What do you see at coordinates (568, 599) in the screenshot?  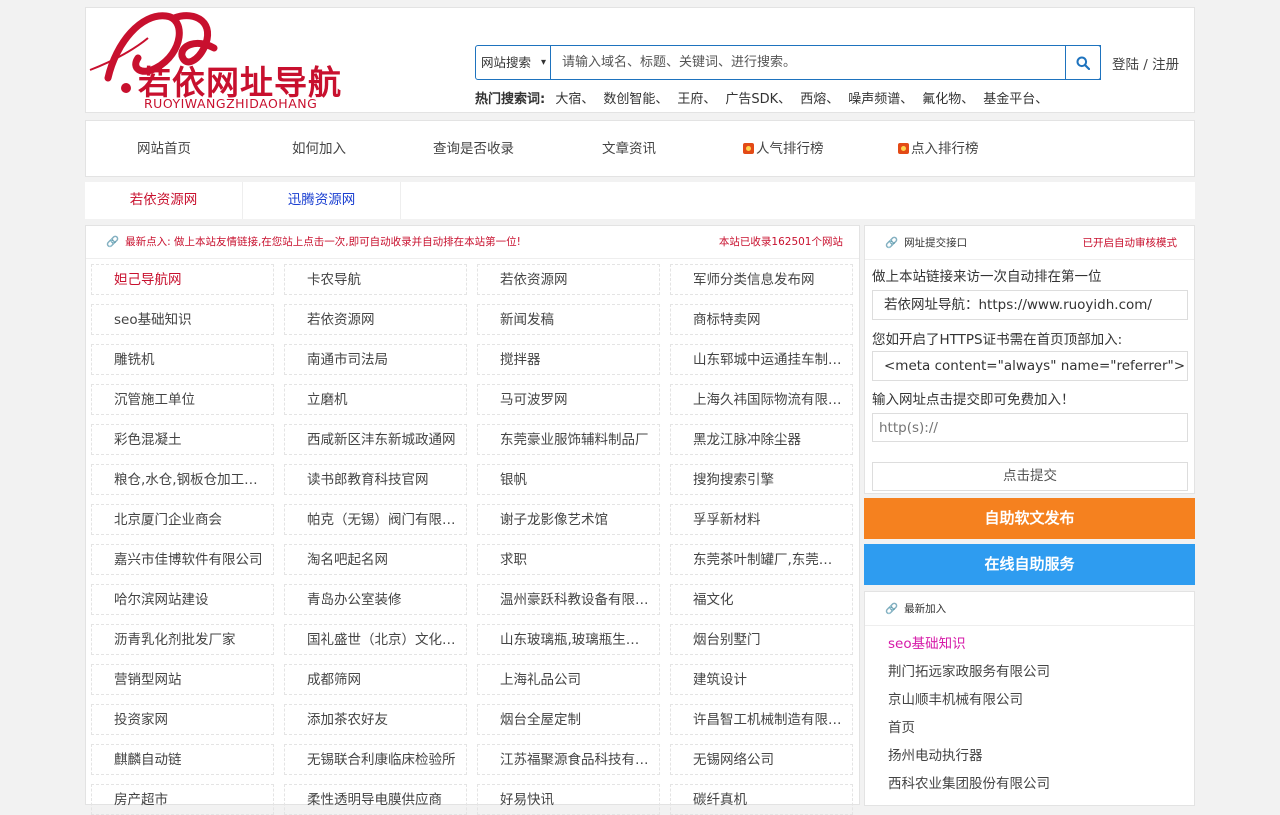 I see `site-link: 温州豪跃科教设备有限公司` at bounding box center [568, 599].